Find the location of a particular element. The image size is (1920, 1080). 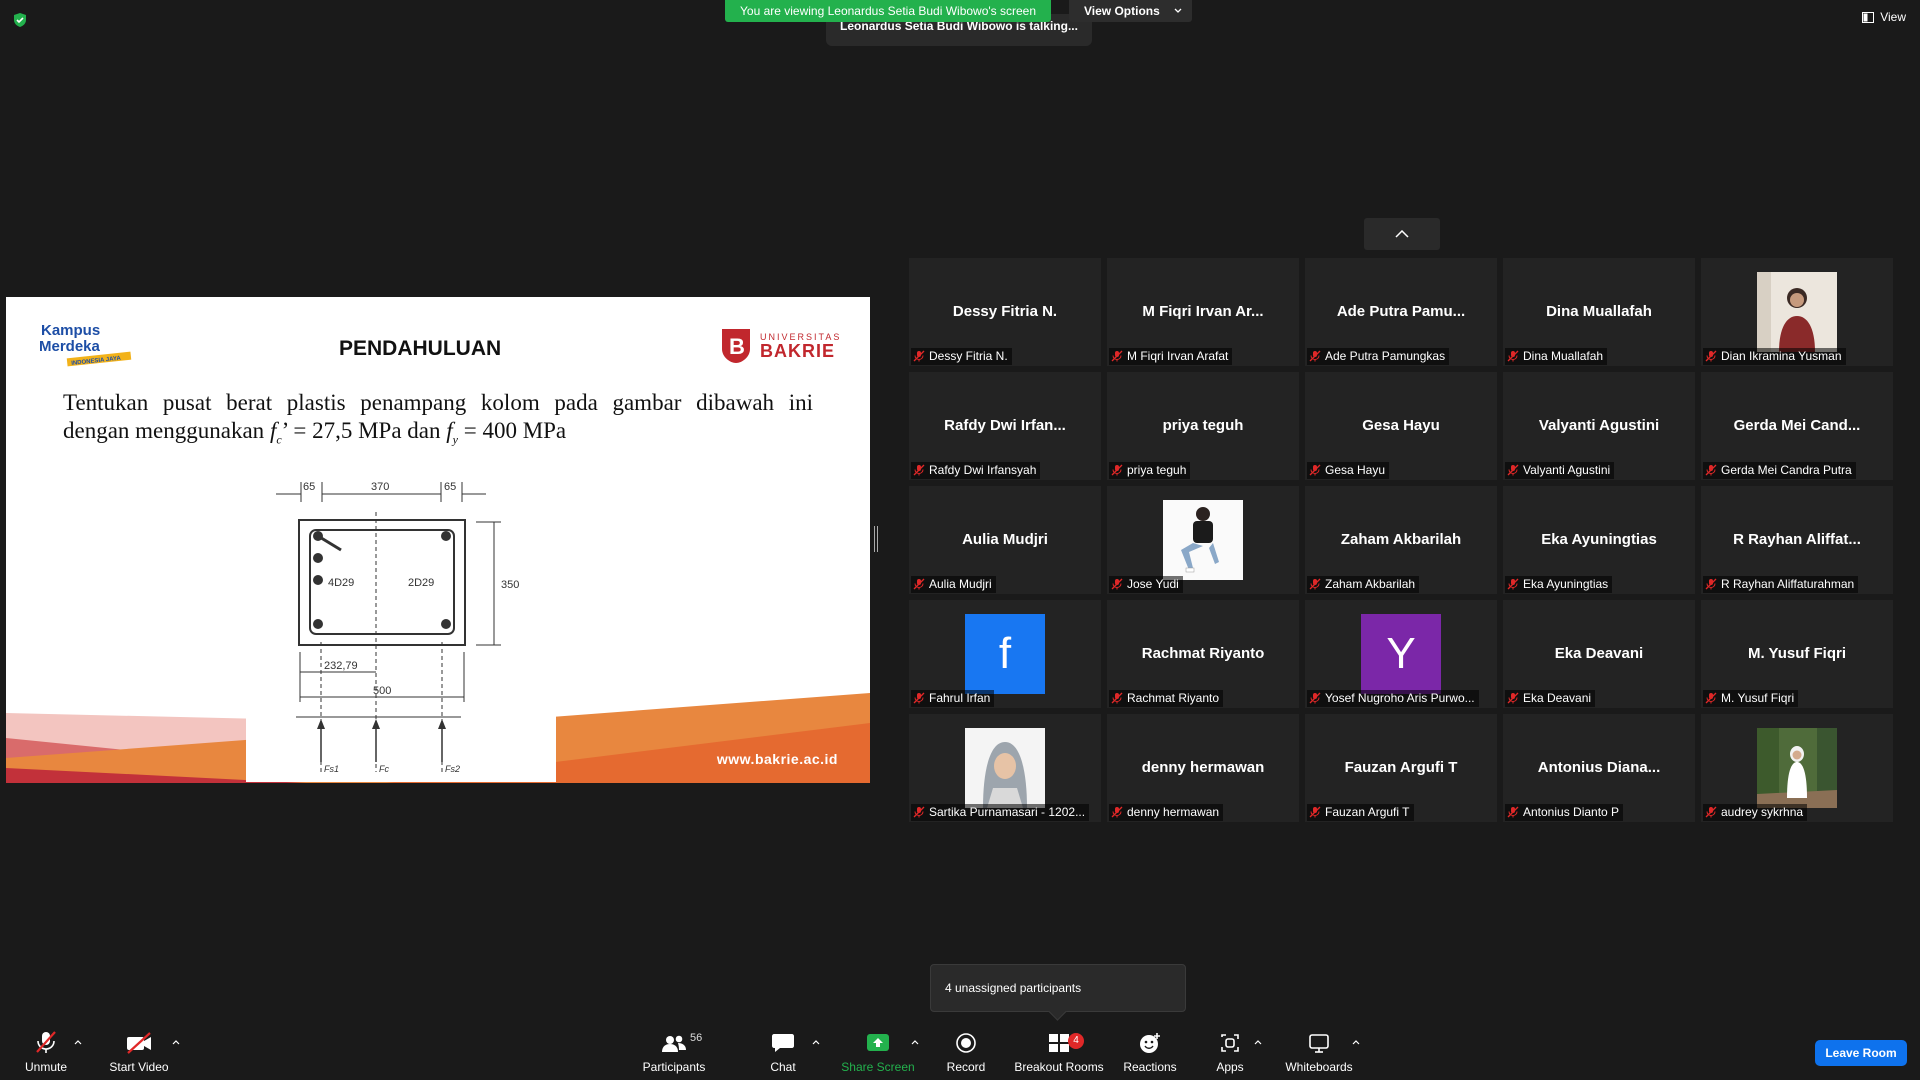

apps-button: Apps is located at coordinates (1230, 1052).